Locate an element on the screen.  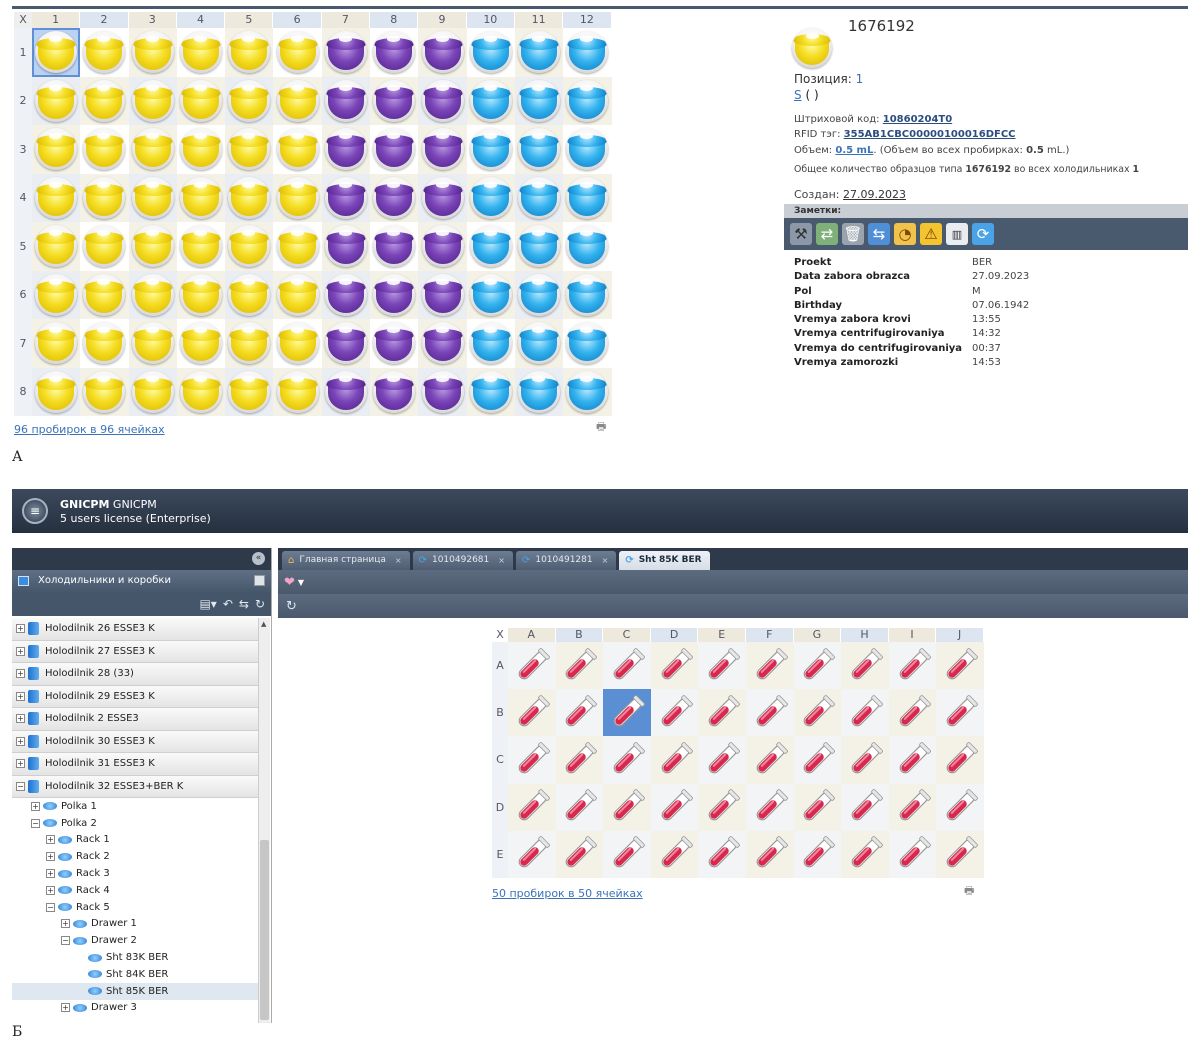
fridge-node: + Holodilnik 2 ESSE3 is located at coordinates (135, 719).